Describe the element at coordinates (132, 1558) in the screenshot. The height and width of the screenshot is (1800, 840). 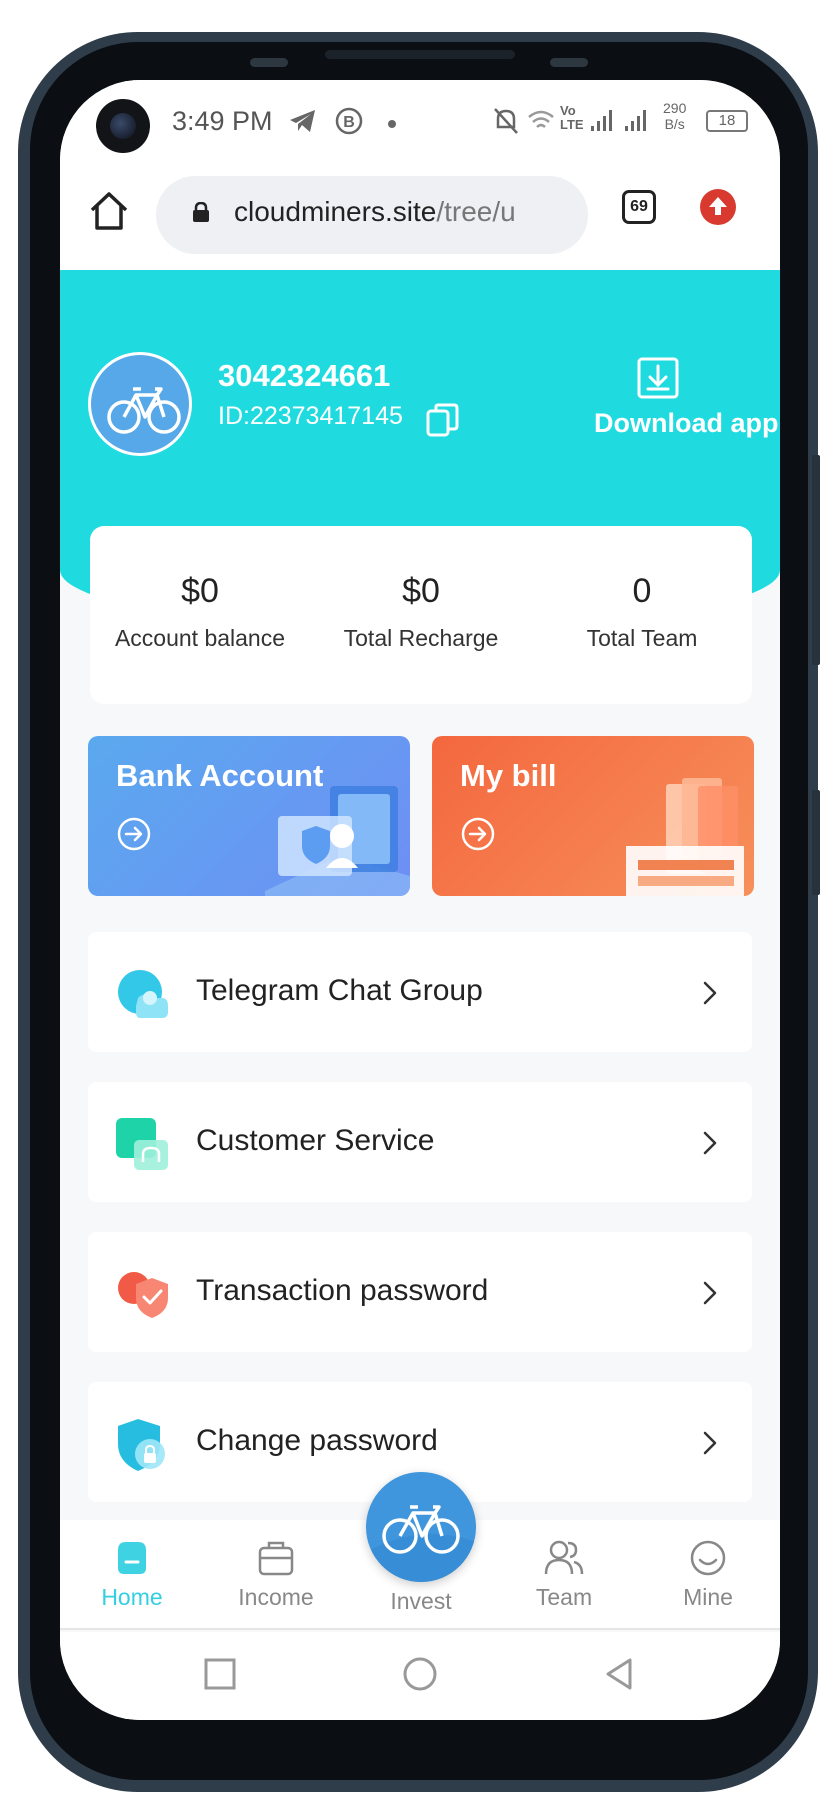
I see `home-nav-icon` at that location.